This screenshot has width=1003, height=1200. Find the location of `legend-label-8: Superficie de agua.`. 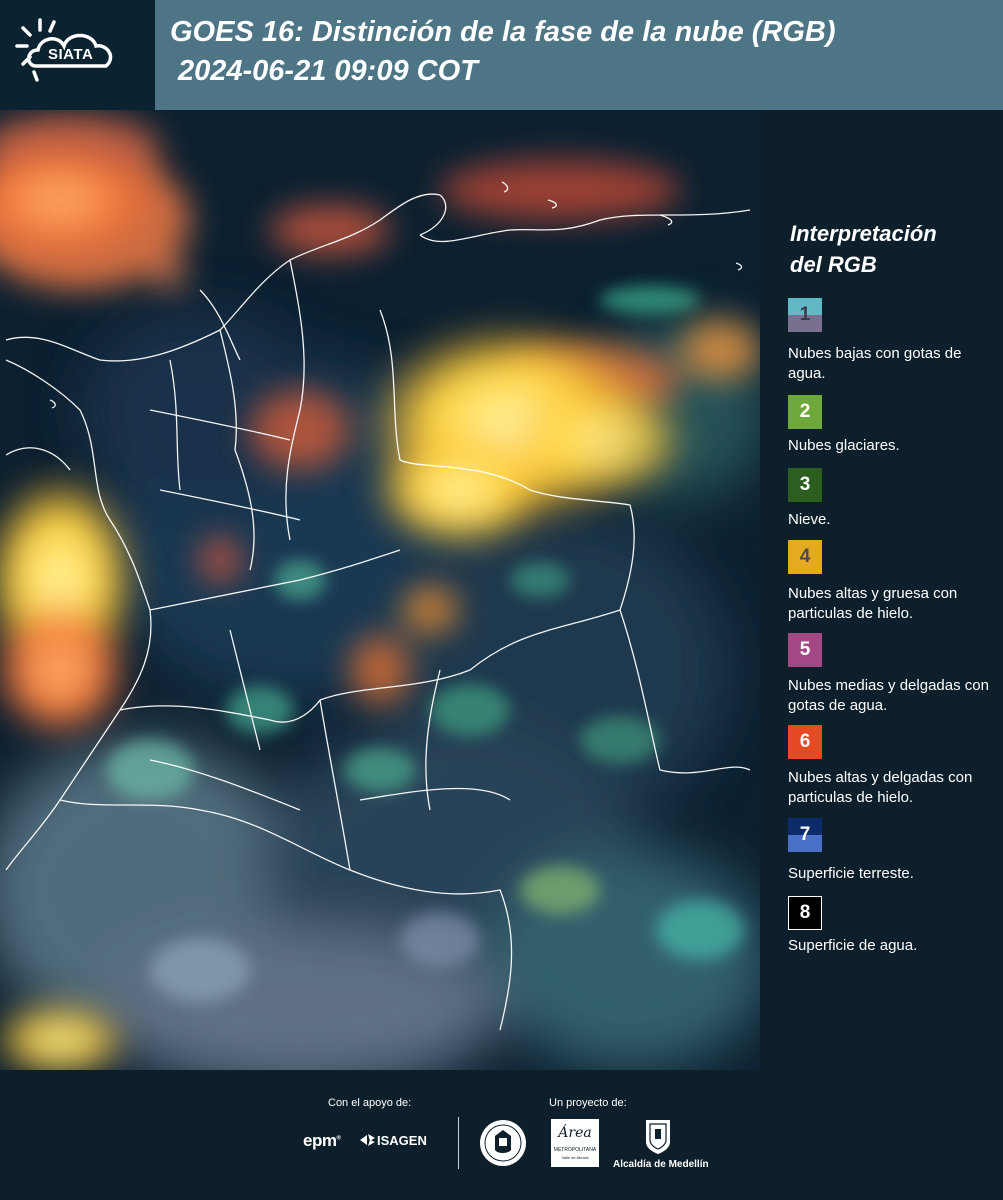

legend-label-8: Superficie de agua. is located at coordinates (853, 945).